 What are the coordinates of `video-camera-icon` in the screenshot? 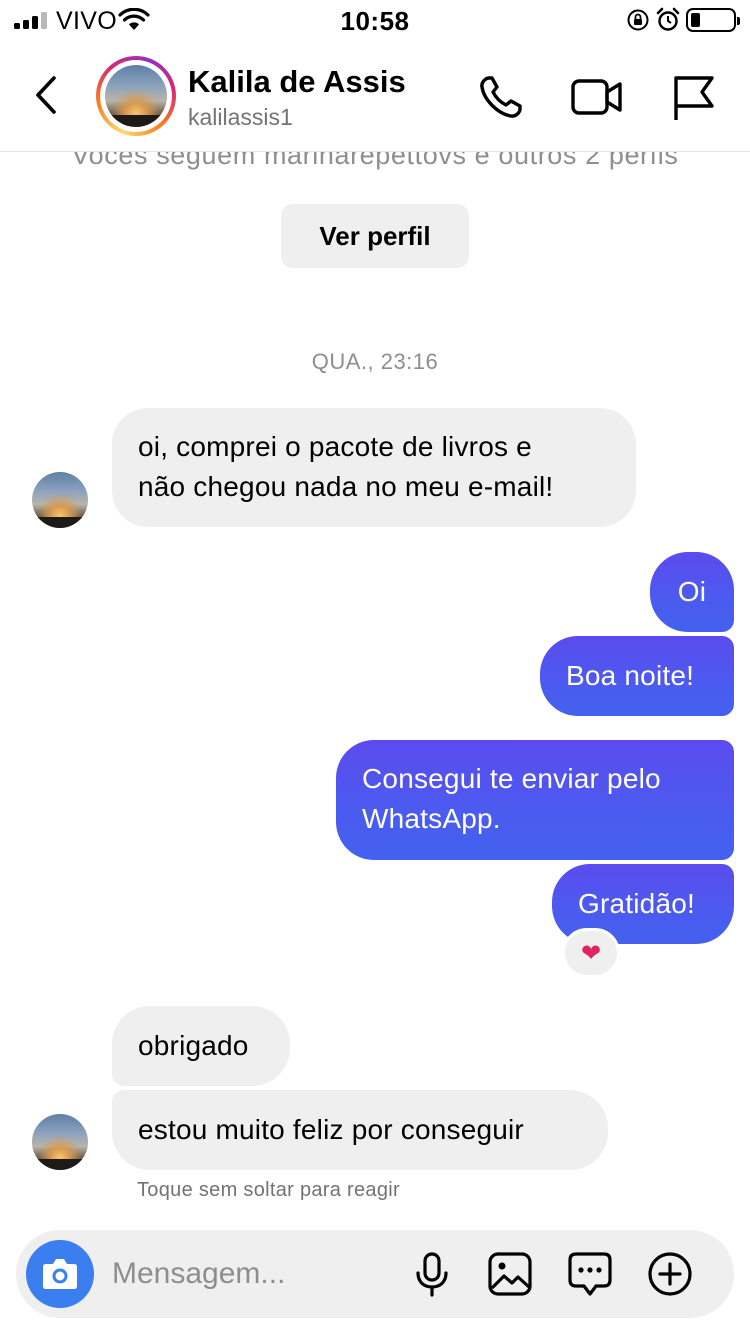 It's located at (597, 97).